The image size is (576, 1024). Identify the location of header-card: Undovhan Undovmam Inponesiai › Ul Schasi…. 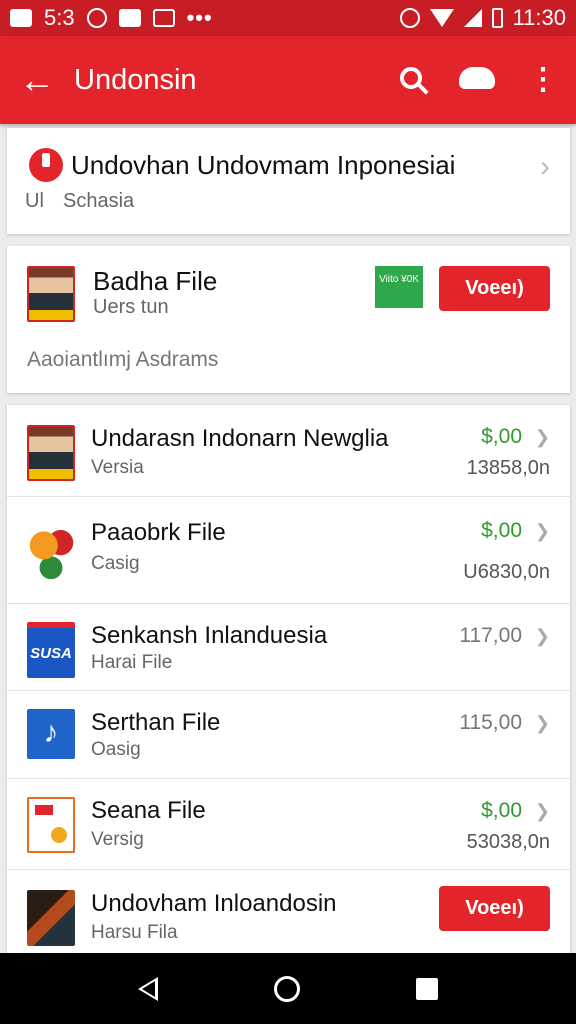
(288, 181).